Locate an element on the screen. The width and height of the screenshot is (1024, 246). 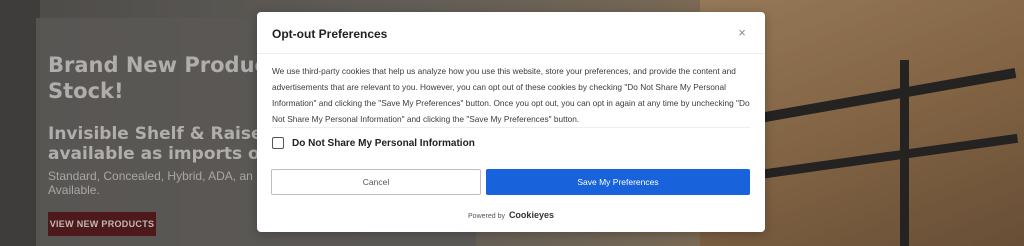
modal-title: Opt-out Preferences is located at coordinates (330, 34).